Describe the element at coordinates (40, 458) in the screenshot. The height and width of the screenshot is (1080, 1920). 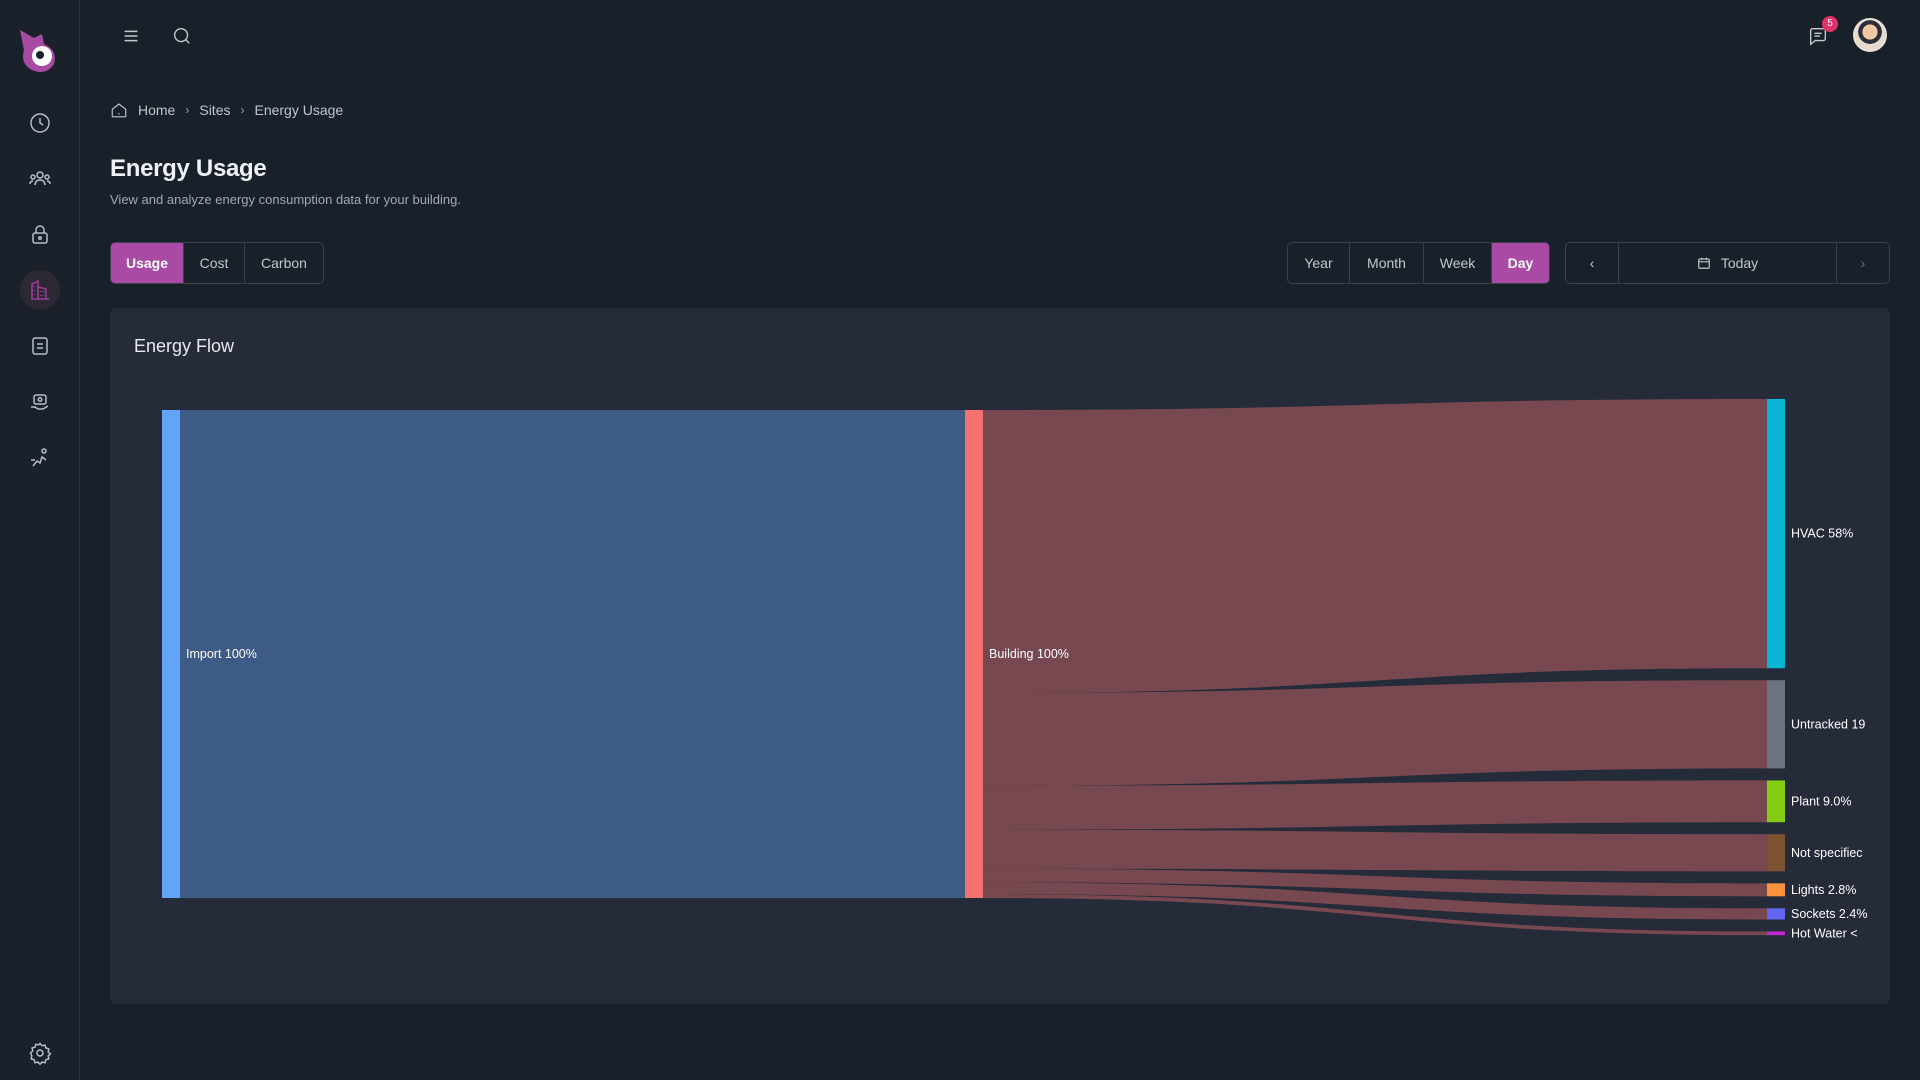
I see `activity-icon` at that location.